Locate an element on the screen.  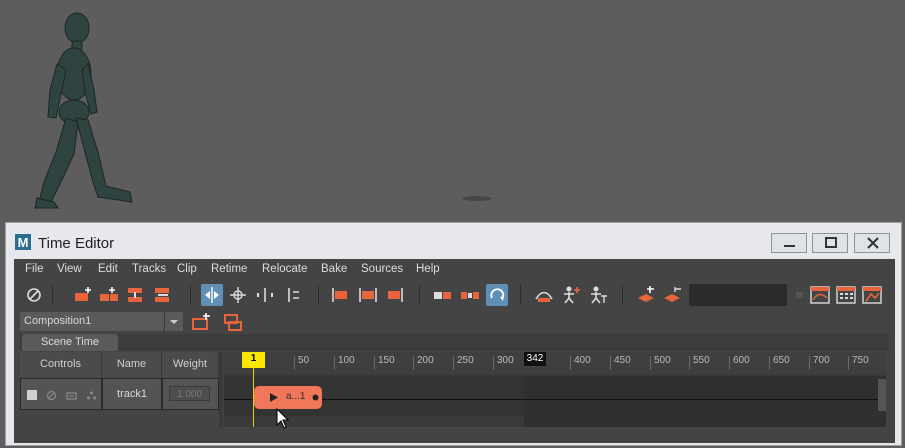
ruler-label: 500 is located at coordinates (662, 360).